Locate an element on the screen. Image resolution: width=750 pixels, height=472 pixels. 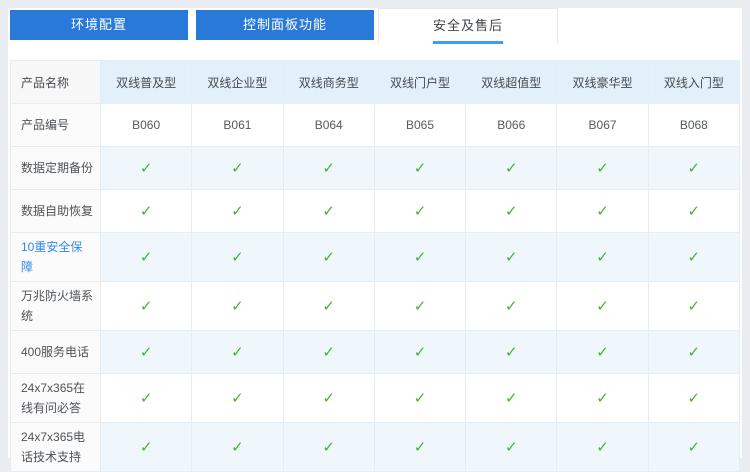
table-row: 数据定期备份 ✓ ✓ ✓ ✓ ✓ ✓ ✓ is located at coordinates (375, 168).